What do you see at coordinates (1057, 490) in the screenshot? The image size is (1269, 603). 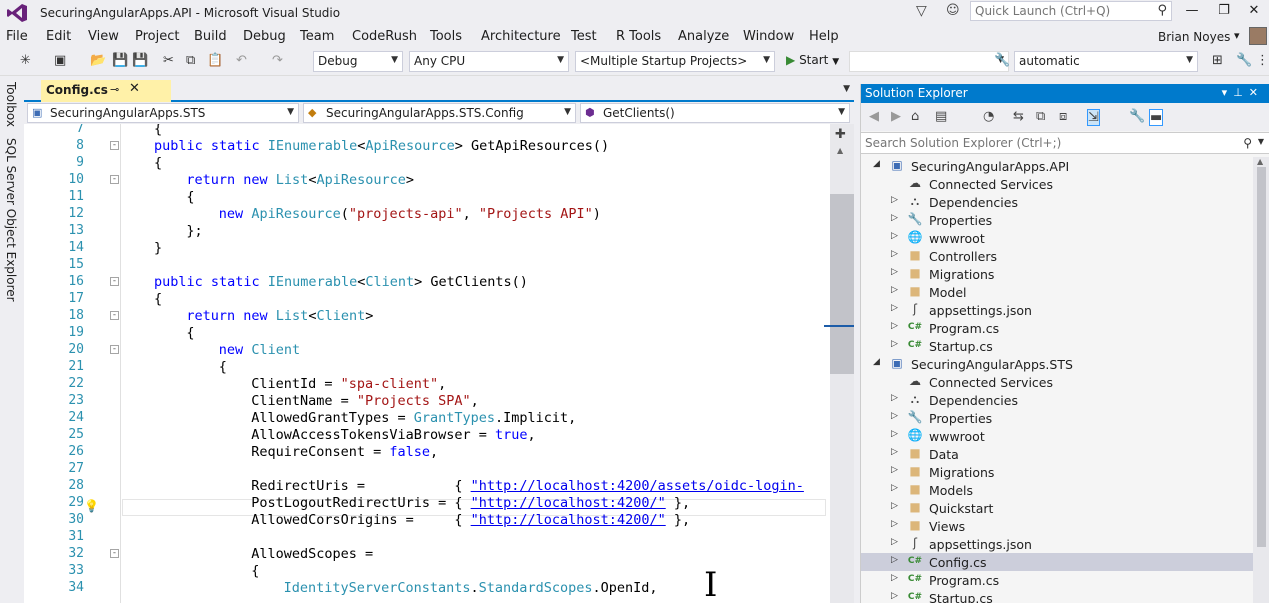 I see `tree-item: ▷ ■ Models` at bounding box center [1057, 490].